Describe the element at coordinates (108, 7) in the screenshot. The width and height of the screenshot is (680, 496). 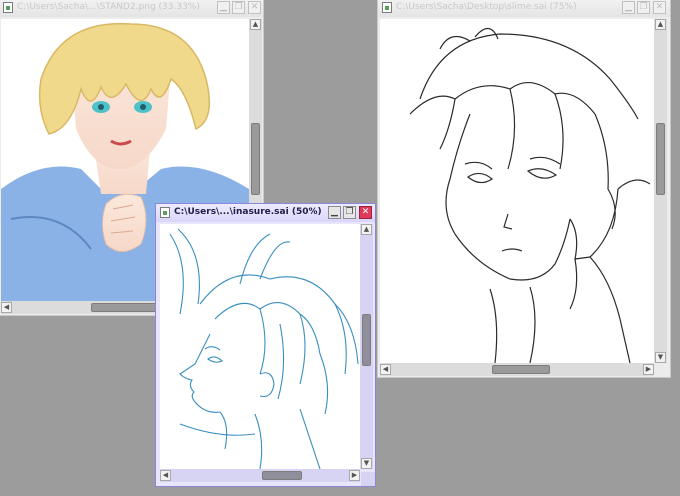
I see `window-title: C:\Users\Sacha\...\STAND2.png (33.33%)` at that location.